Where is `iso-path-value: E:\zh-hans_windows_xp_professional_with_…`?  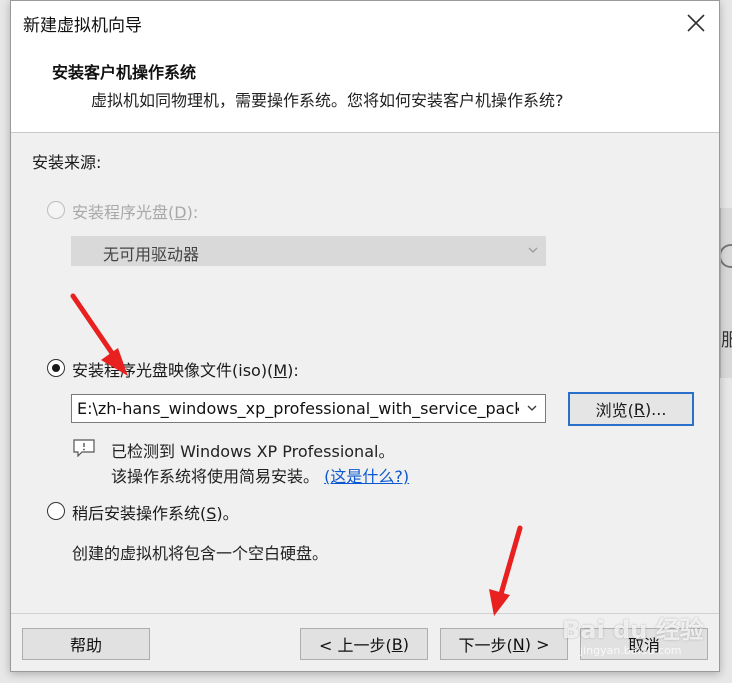
iso-path-value: E:\zh-hans_windows_xp_professional_with_… is located at coordinates (298, 408).